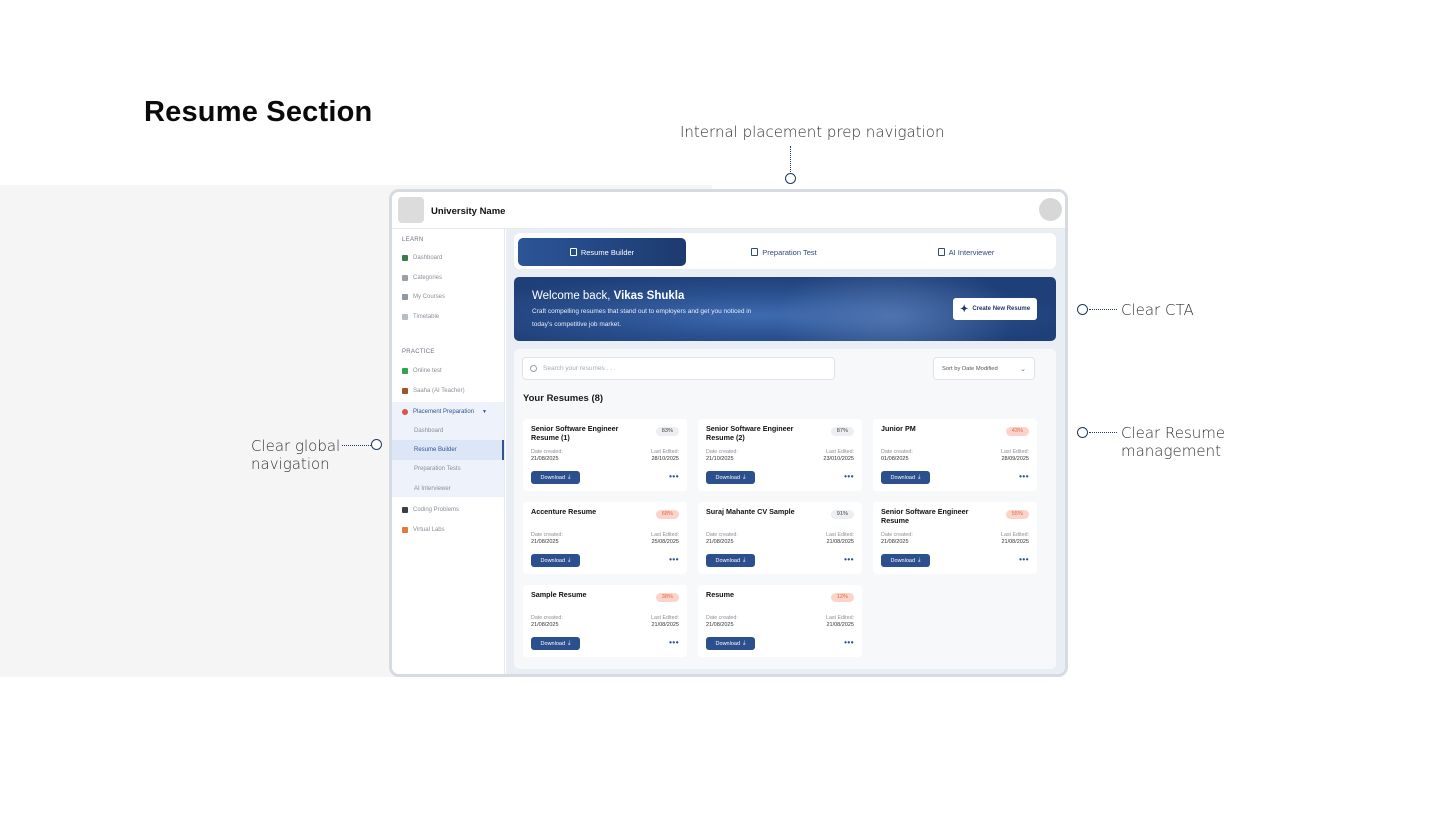 Image resolution: width=1440 pixels, height=827 pixels. What do you see at coordinates (405, 391) in the screenshot?
I see `teacher-icon` at bounding box center [405, 391].